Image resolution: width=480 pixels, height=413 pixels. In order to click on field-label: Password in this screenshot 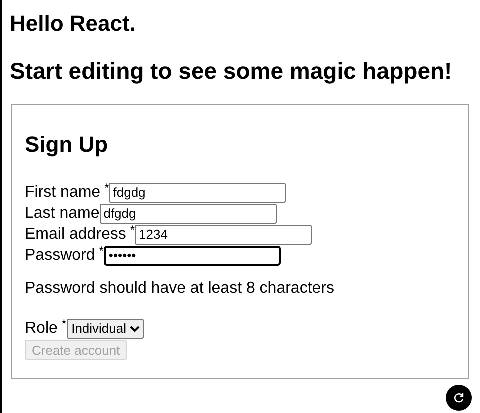, I will do `click(60, 255)`.